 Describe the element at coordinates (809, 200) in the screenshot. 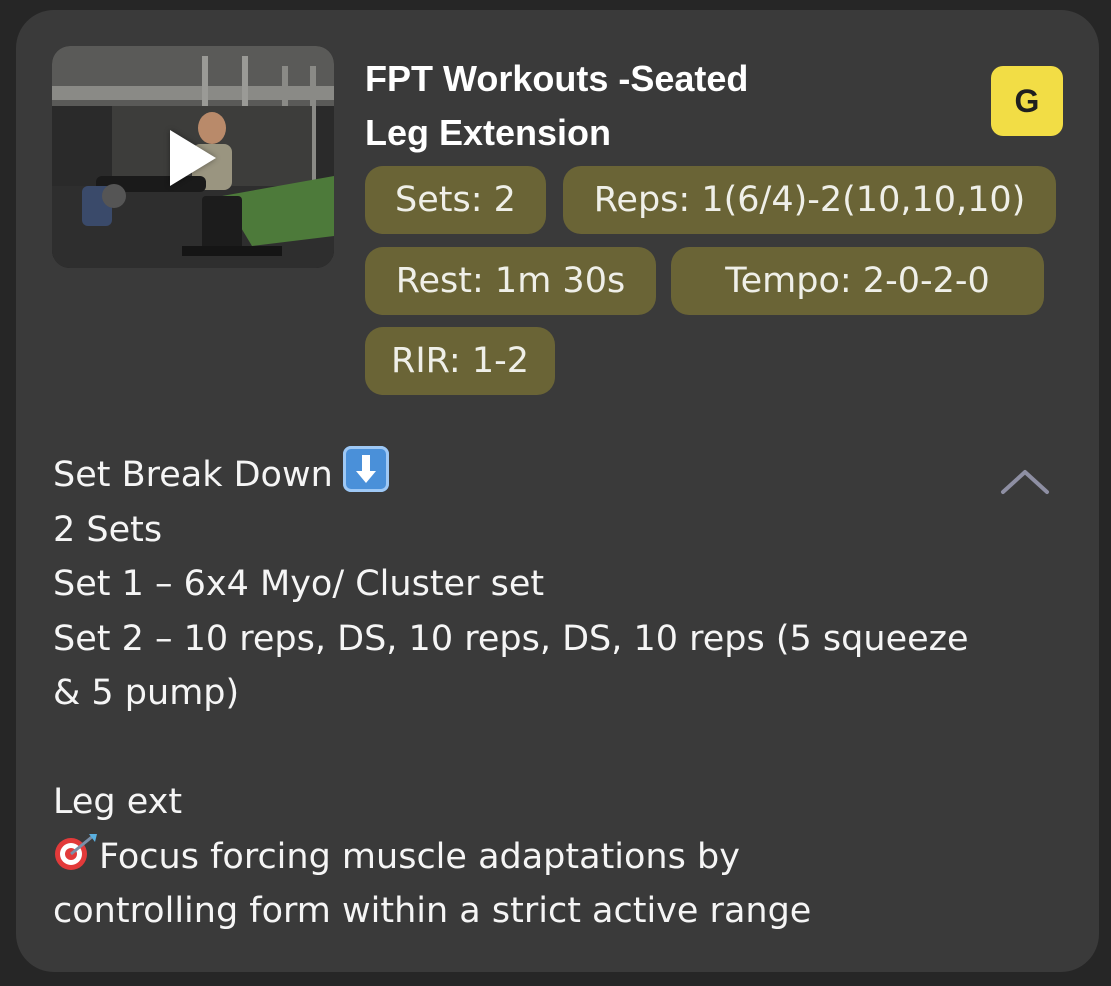

I see `reps-chip: Reps: 1(6/4)-2(10,10,10)` at that location.